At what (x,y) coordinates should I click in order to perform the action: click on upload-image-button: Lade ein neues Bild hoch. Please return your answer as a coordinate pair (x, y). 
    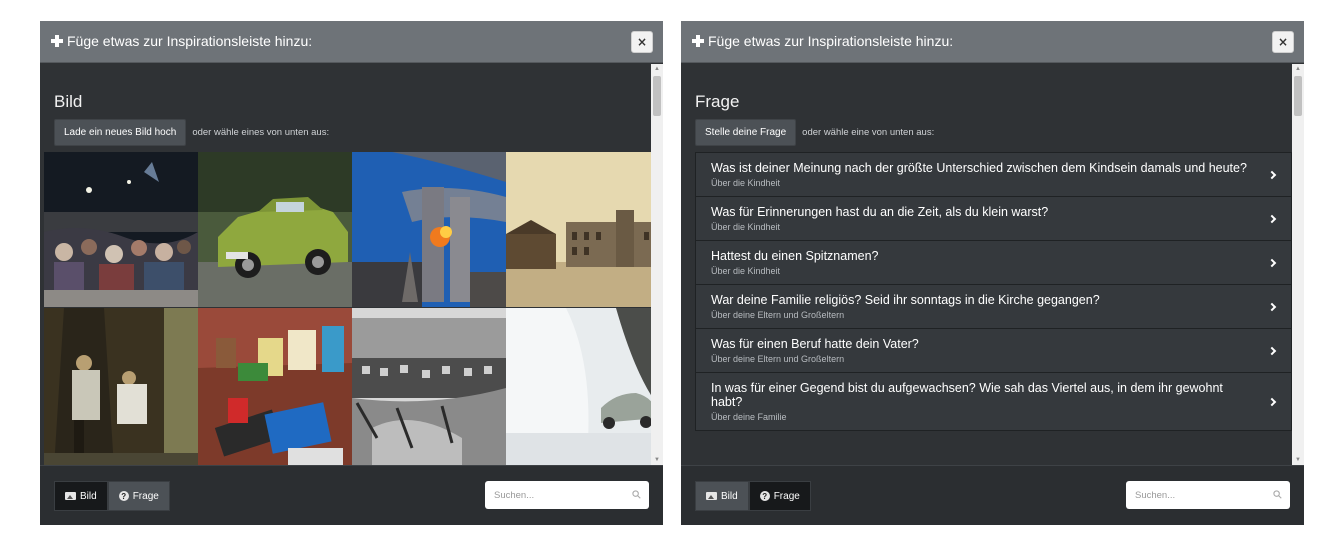
    Looking at the image, I should click on (120, 132).